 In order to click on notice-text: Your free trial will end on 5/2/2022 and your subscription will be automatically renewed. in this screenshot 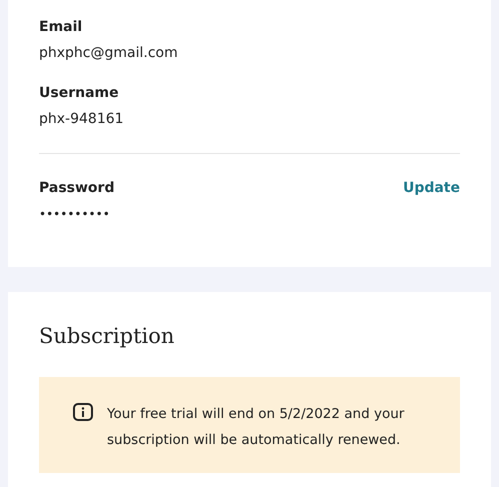, I will do `click(256, 427)`.